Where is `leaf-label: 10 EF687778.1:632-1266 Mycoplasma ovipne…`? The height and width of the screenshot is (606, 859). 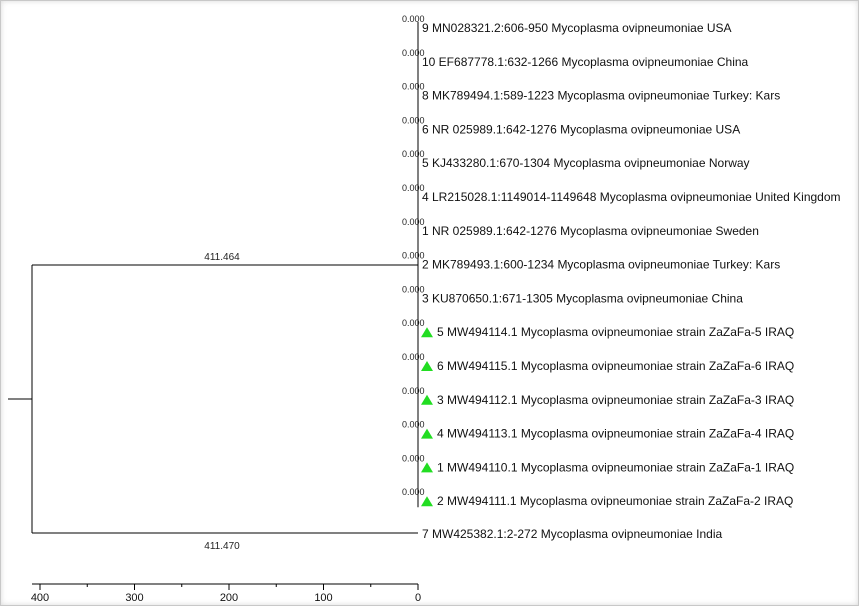
leaf-label: 10 EF687778.1:632-1266 Mycoplasma ovipne… is located at coordinates (585, 62).